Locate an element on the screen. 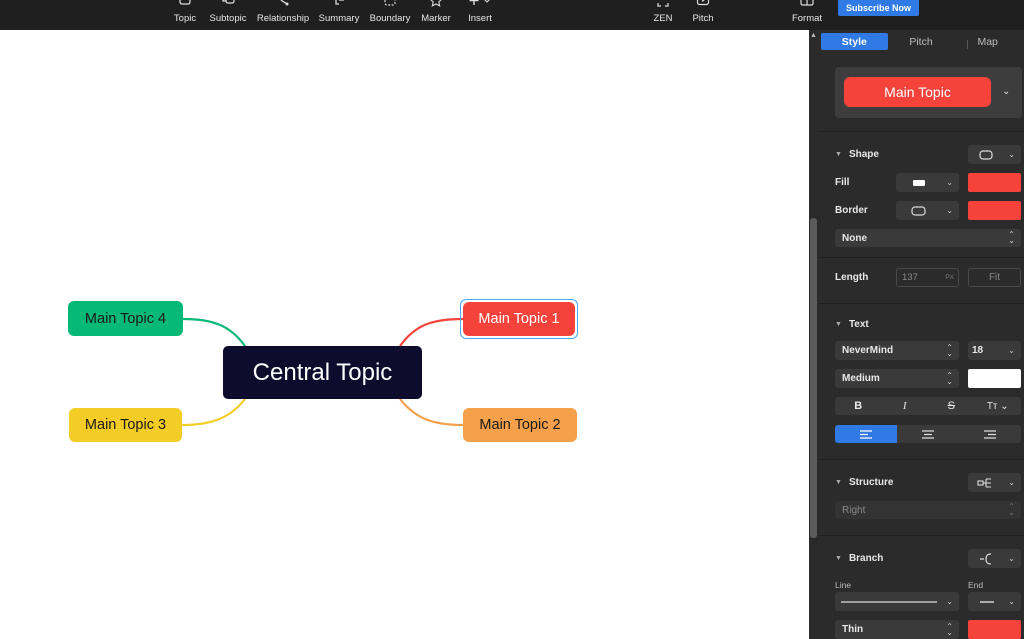  fill-label: Fill is located at coordinates (842, 182).